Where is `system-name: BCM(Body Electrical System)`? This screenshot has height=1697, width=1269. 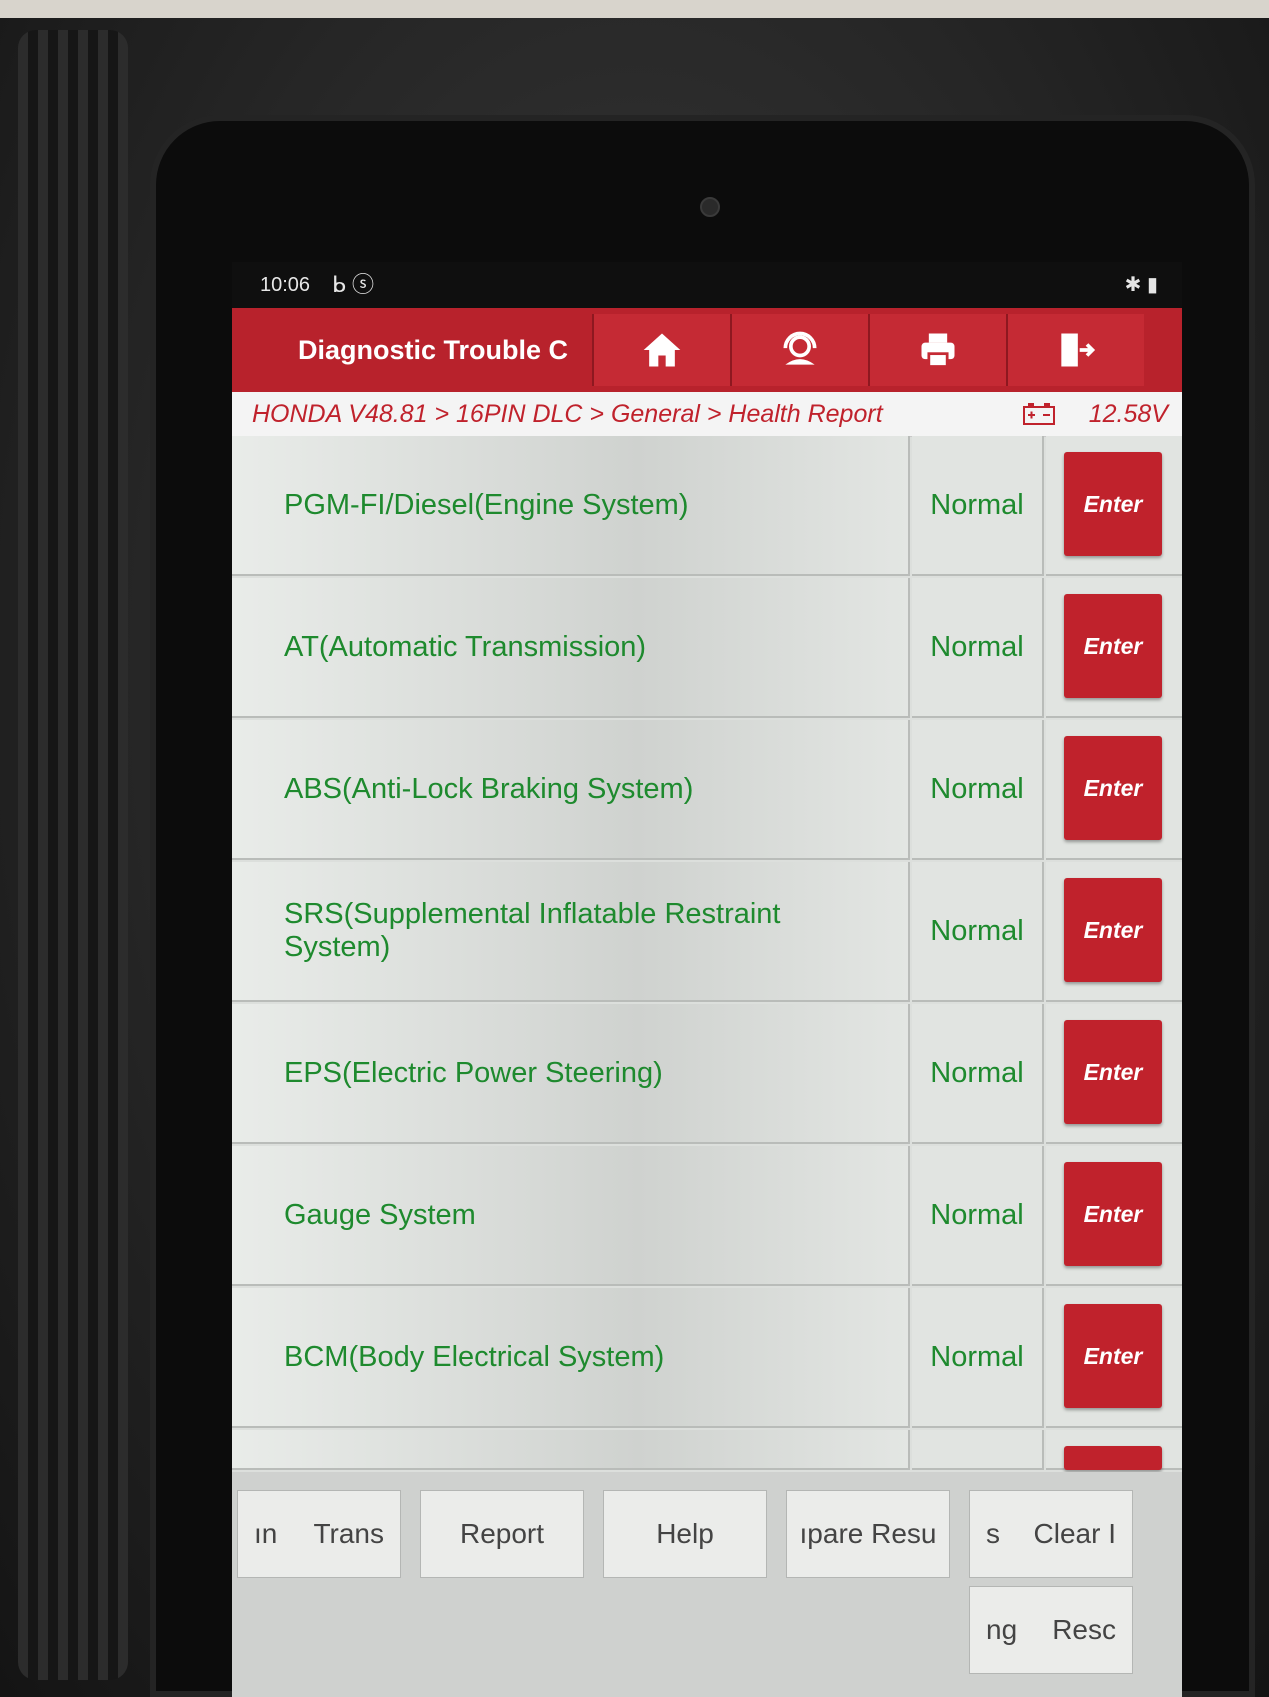
system-name: BCM(Body Electrical System) is located at coordinates (571, 1358).